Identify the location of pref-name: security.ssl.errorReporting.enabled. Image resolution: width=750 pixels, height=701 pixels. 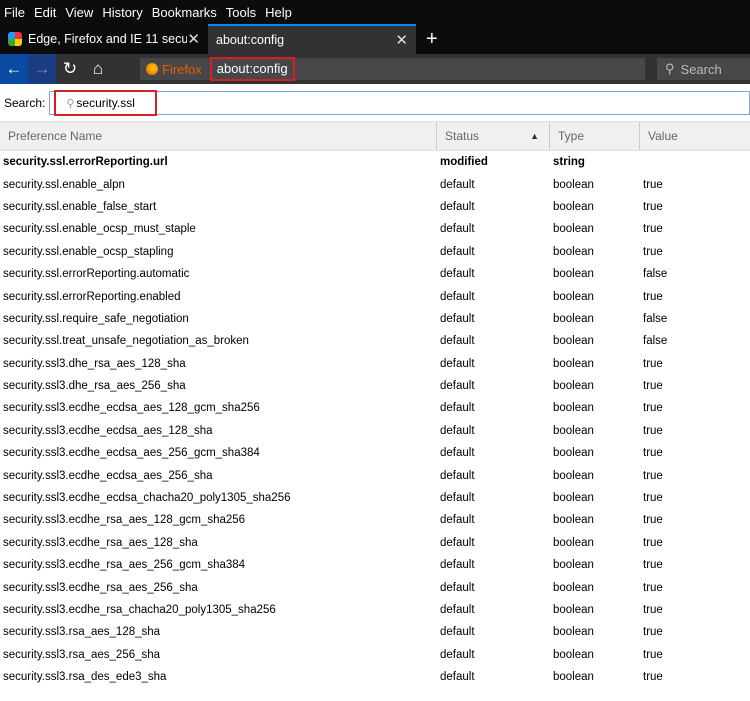
(92, 296).